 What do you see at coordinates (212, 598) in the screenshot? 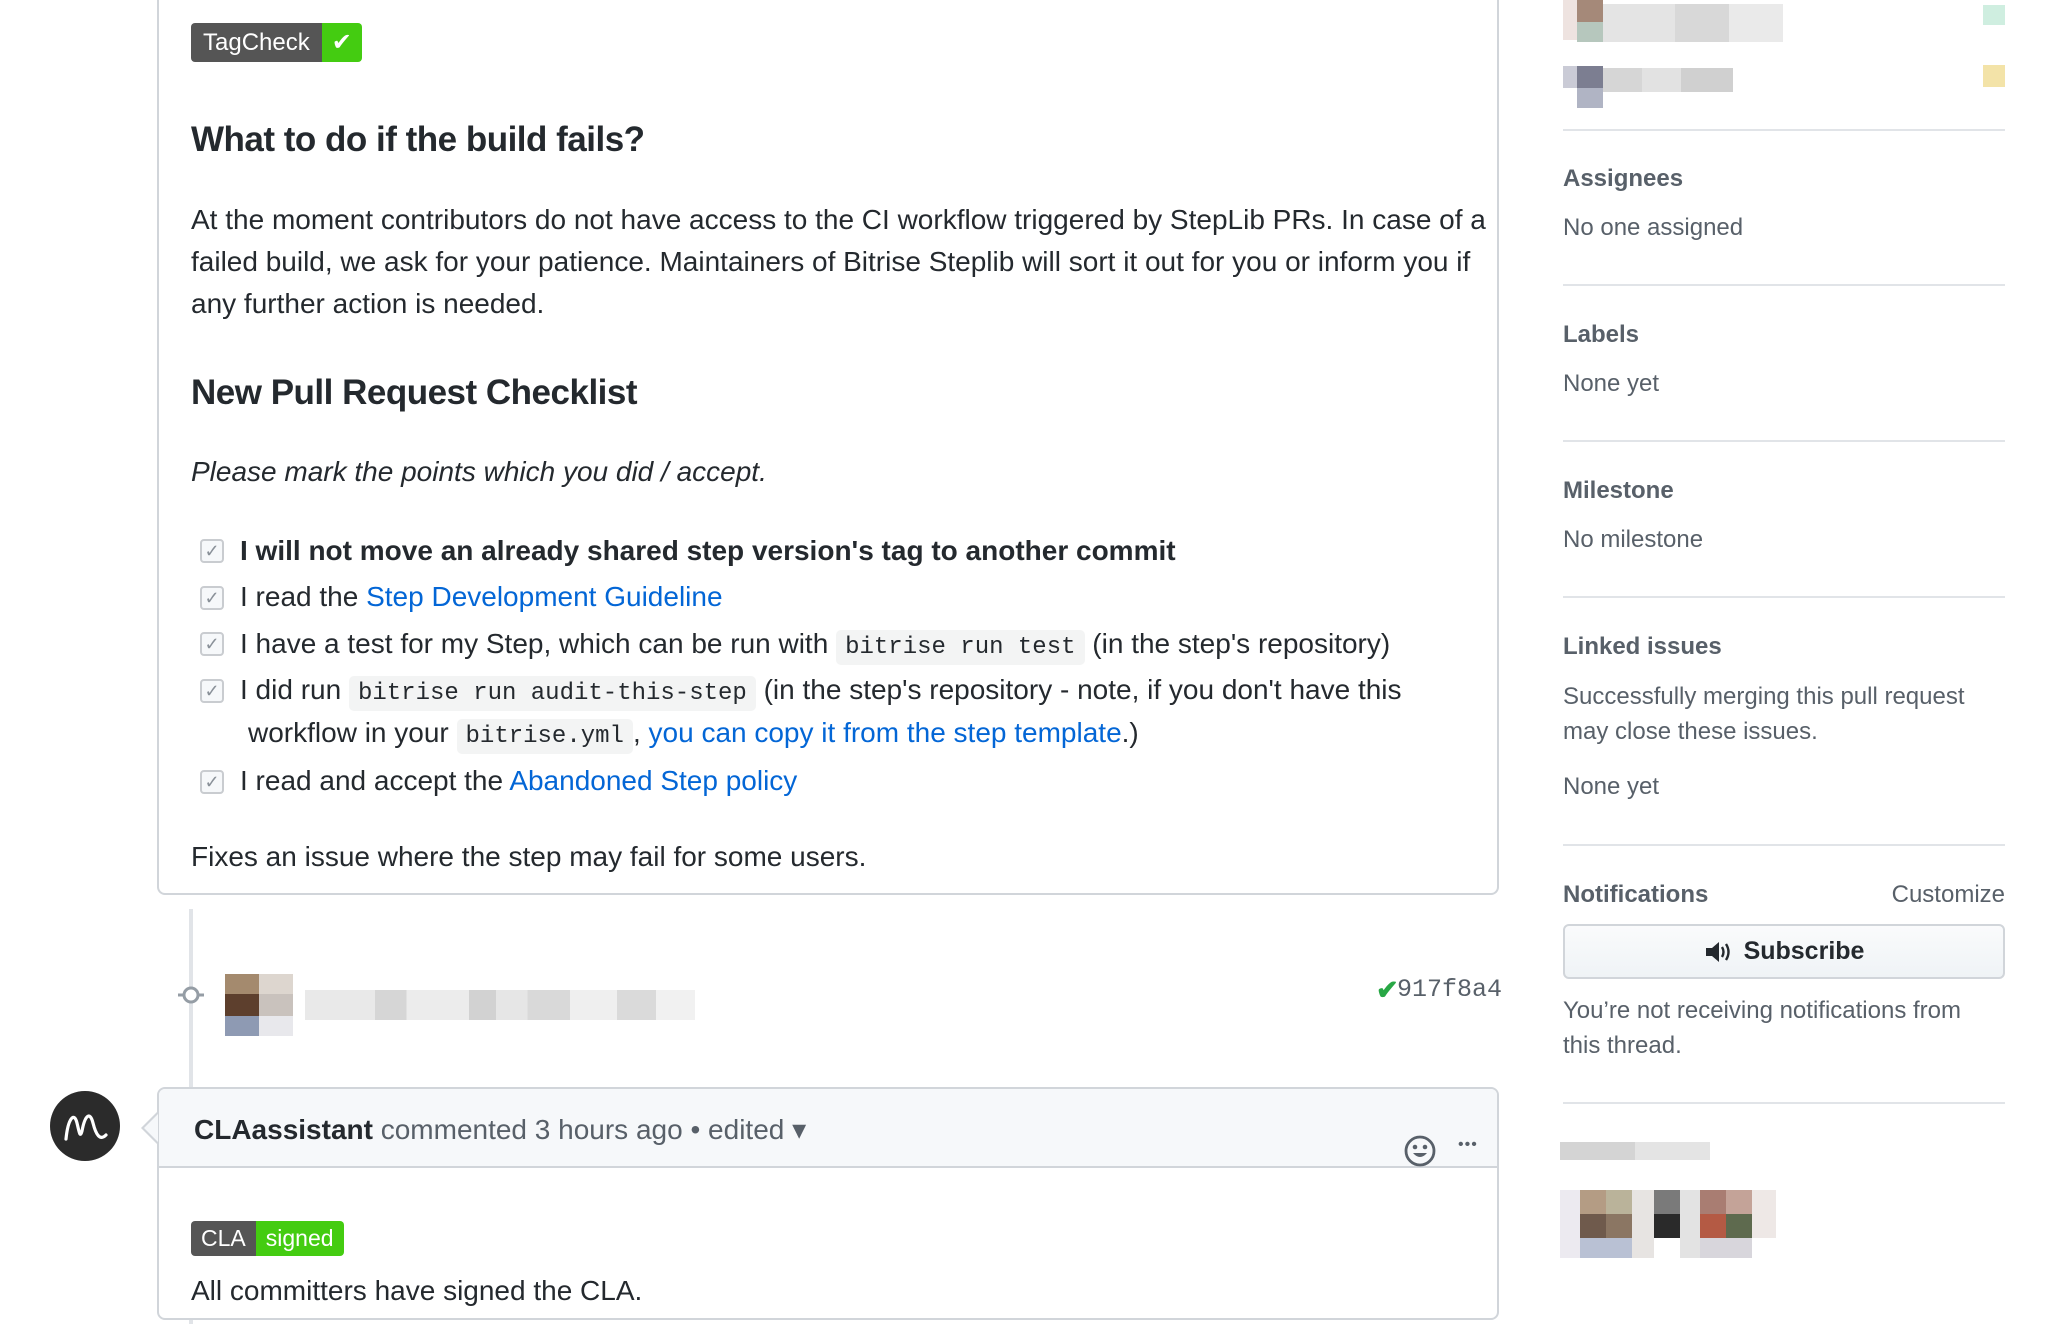
I see `task-checkbox-2: ✓` at bounding box center [212, 598].